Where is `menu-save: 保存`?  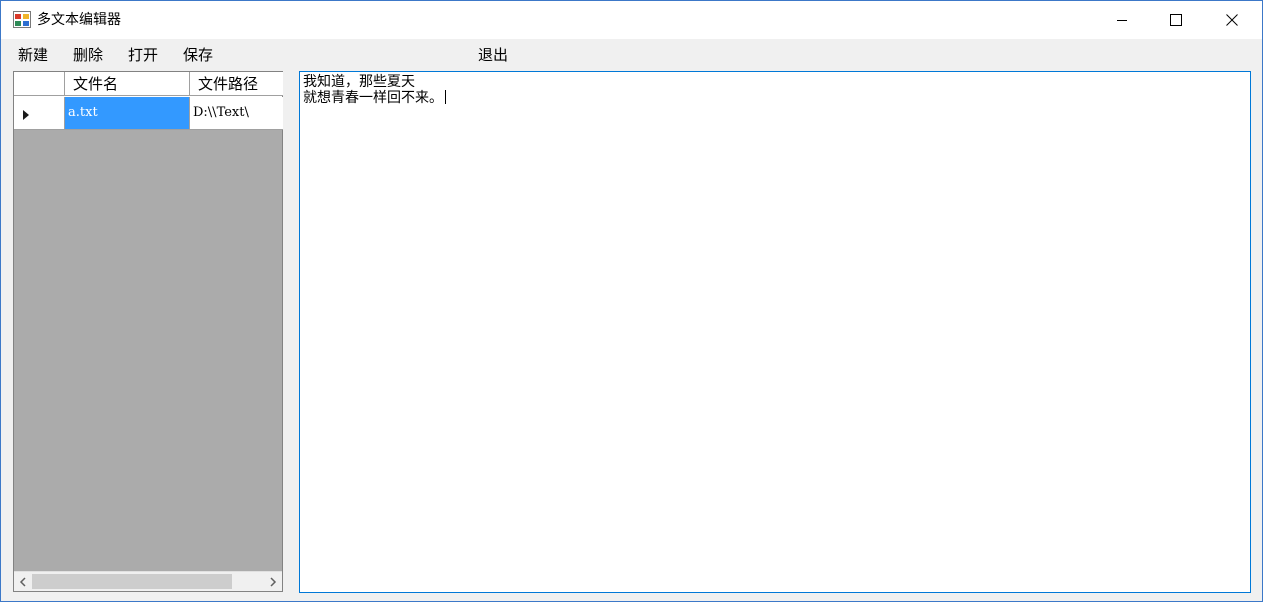 menu-save: 保存 is located at coordinates (198, 55).